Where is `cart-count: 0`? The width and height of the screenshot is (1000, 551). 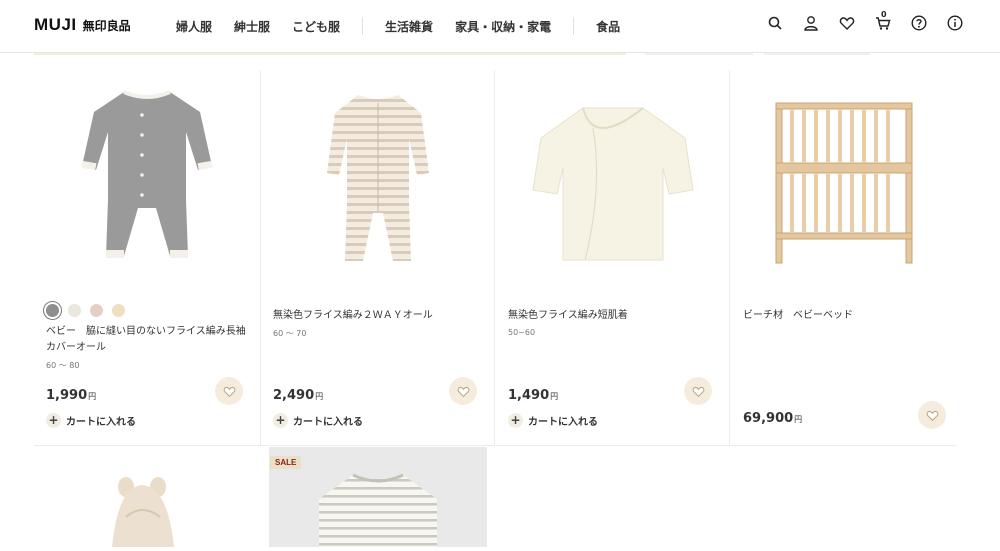 cart-count: 0 is located at coordinates (884, 14).